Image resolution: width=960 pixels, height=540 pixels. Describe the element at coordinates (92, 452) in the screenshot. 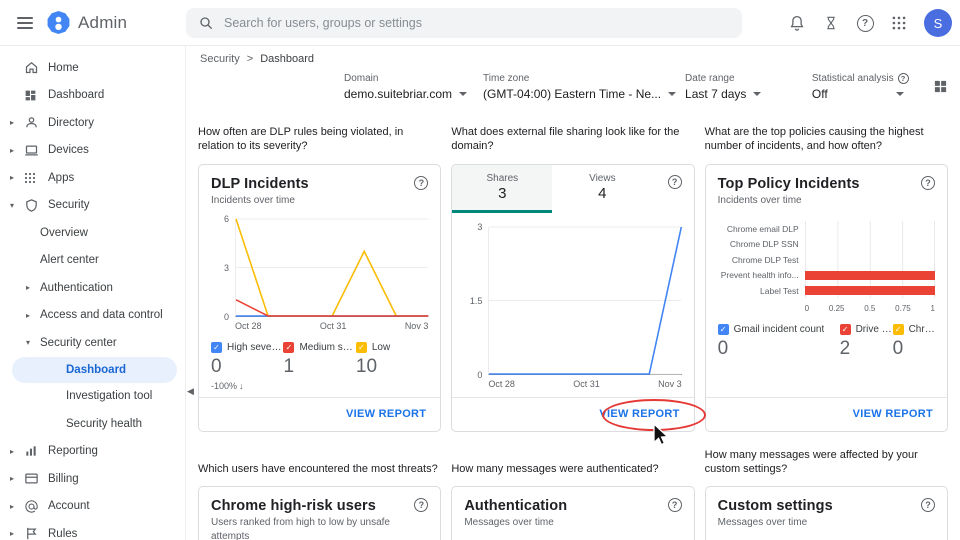

I see `sidebar-item-reporting: ▸ Reporting` at that location.